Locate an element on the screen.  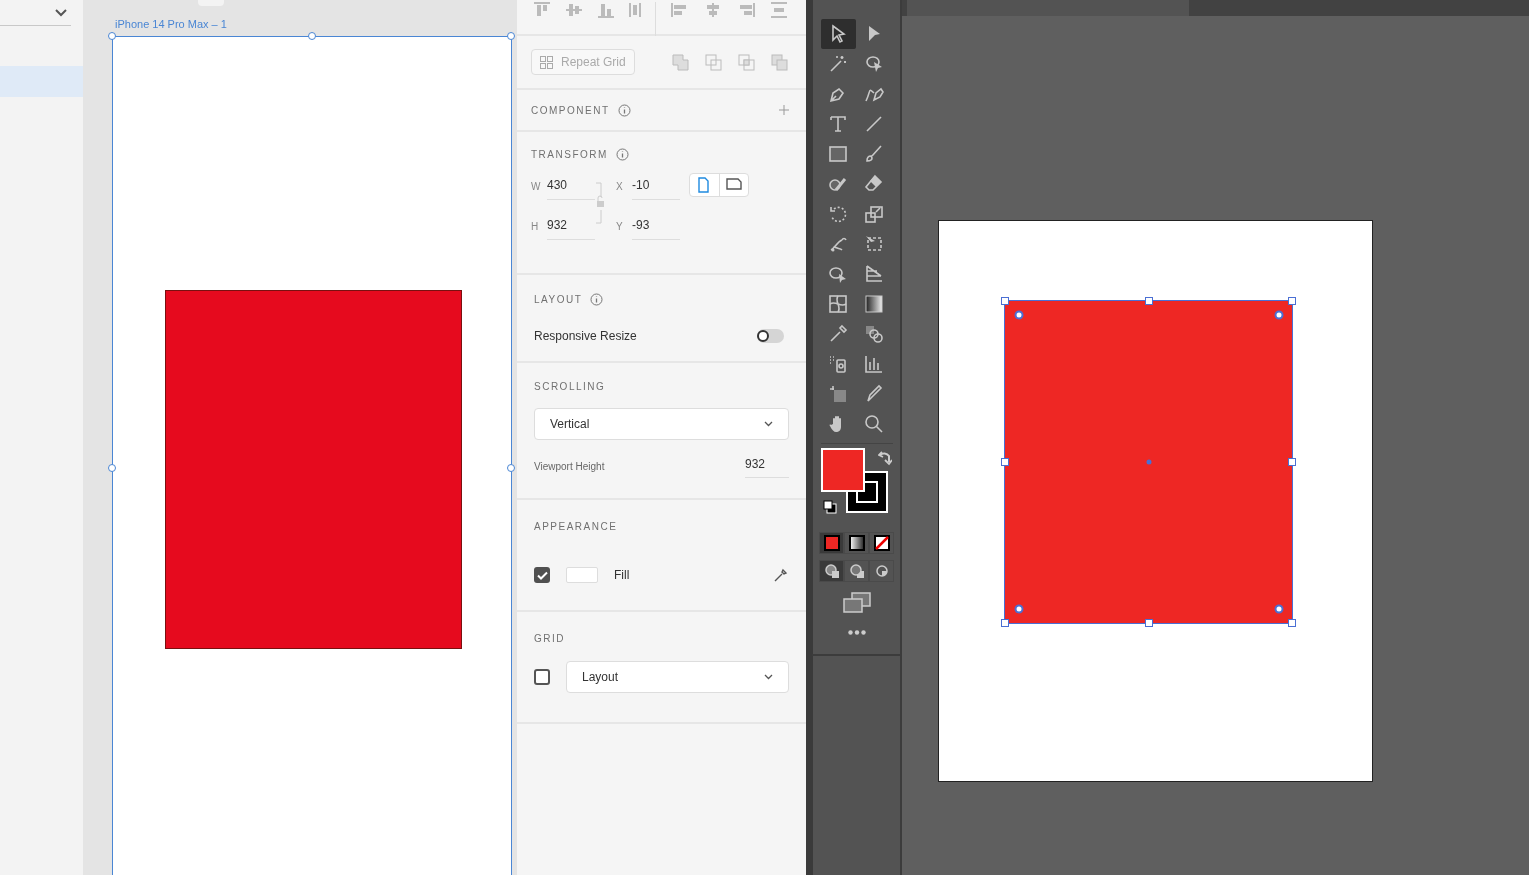
none-mode-button is located at coordinates (881, 543).